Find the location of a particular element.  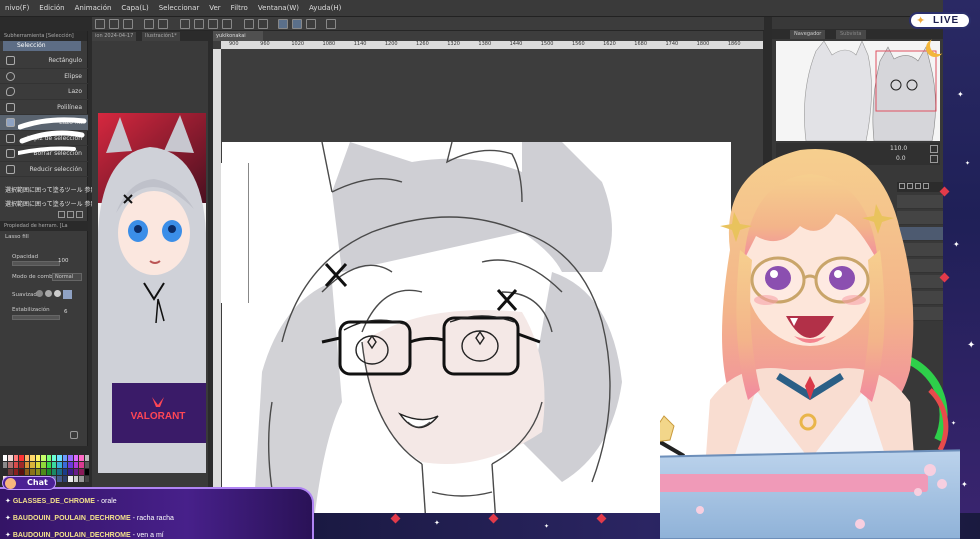

antialias-none-icon is located at coordinates (39, 293).